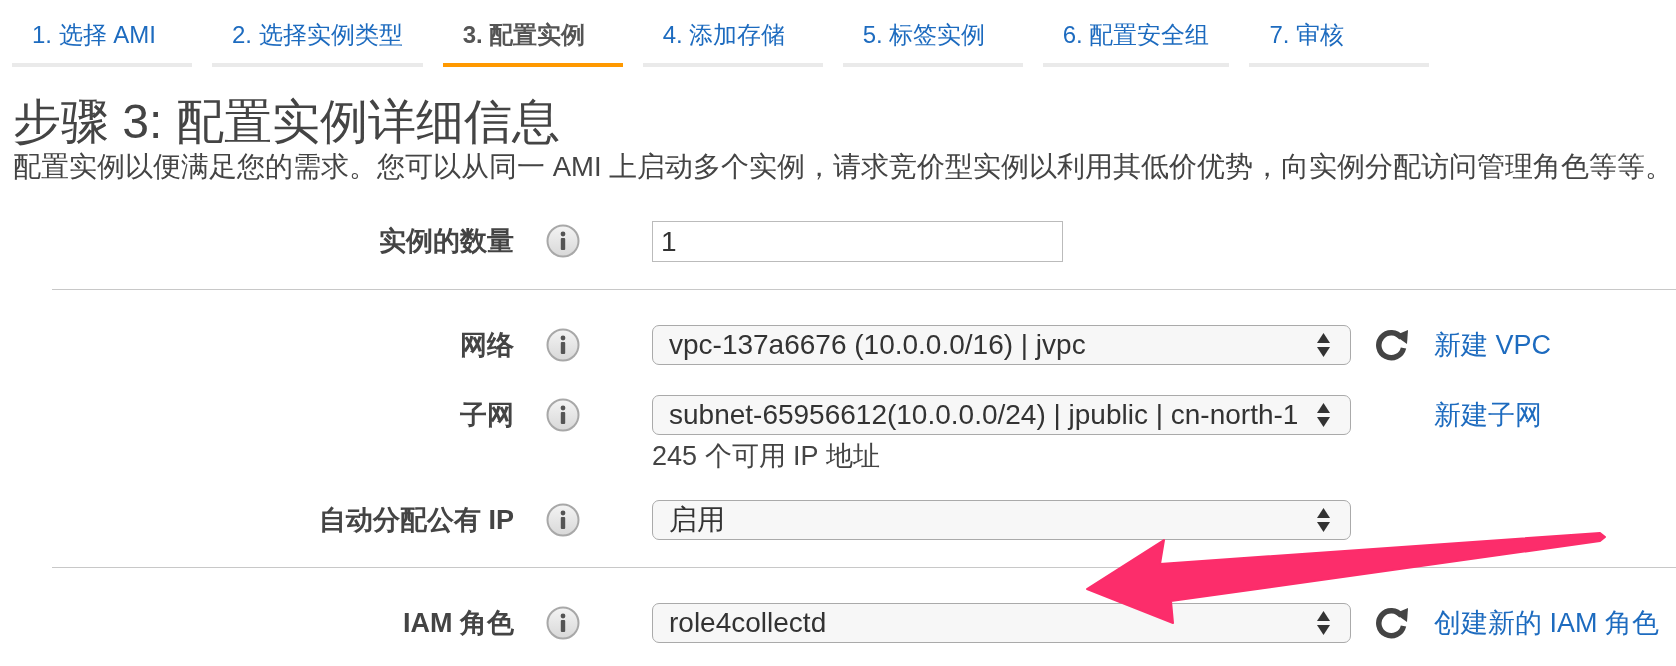 The image size is (1676, 666). What do you see at coordinates (286, 122) in the screenshot?
I see `page-heading: 步骤 3: 配置实例详细信息` at bounding box center [286, 122].